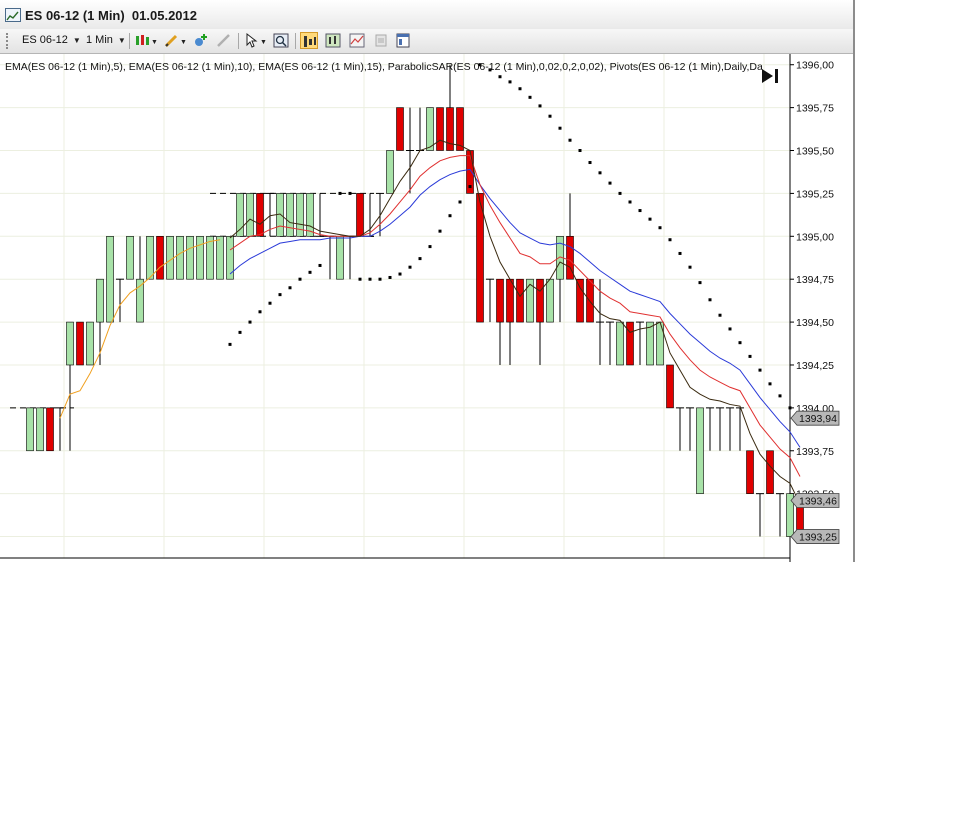 The width and height of the screenshot is (968, 816). Describe the element at coordinates (815, 323) in the screenshot. I see `price-tick-label: 1394,50` at that location.